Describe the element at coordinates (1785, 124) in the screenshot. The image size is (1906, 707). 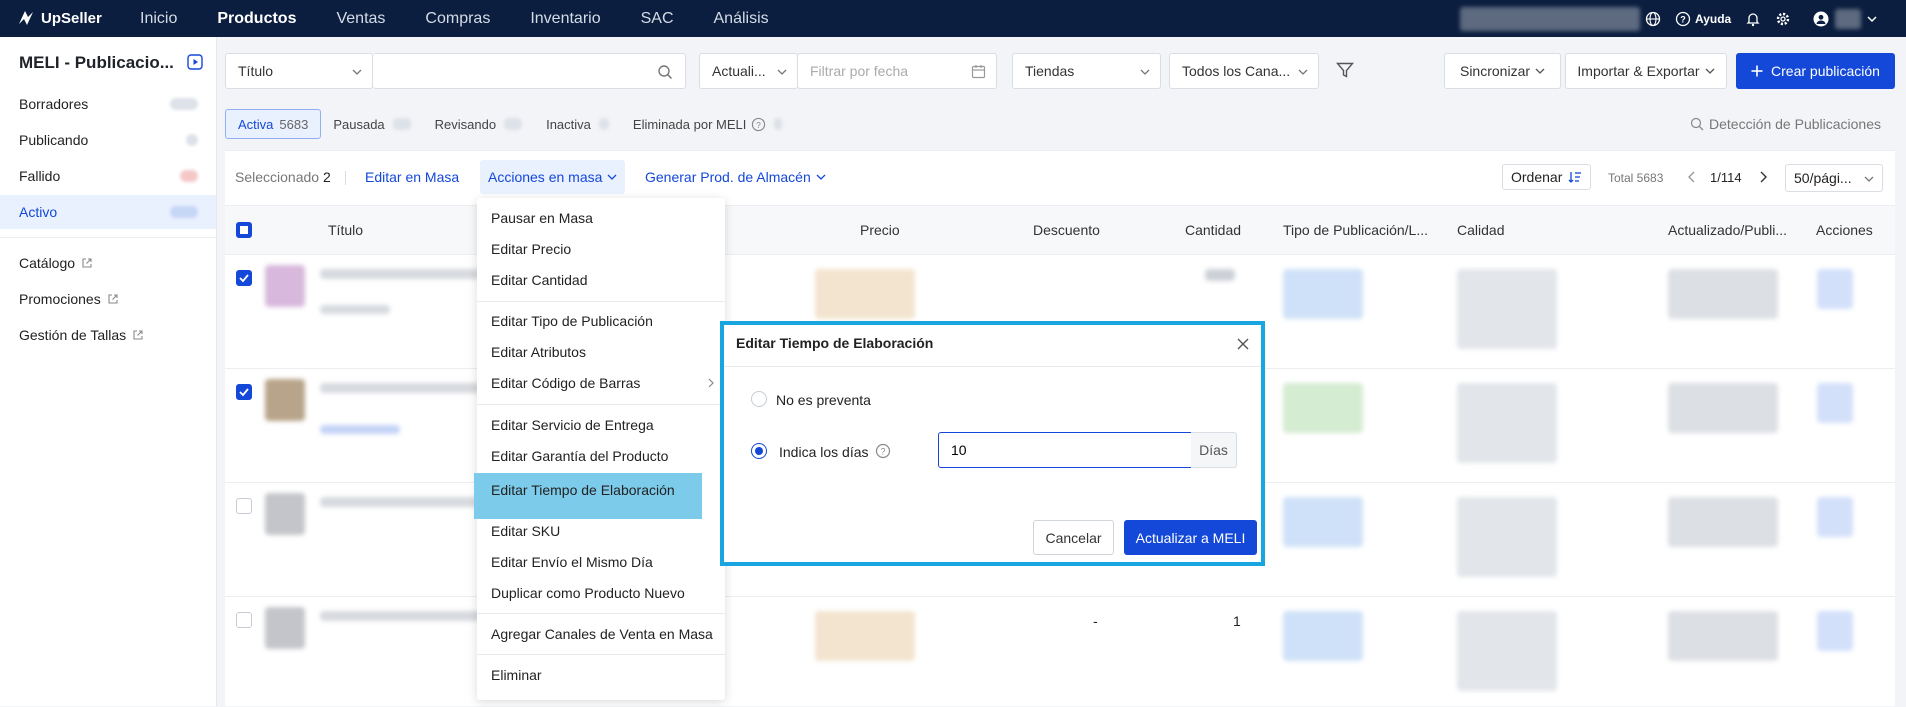
I see `detection-link: Detección de Publicaciones` at that location.